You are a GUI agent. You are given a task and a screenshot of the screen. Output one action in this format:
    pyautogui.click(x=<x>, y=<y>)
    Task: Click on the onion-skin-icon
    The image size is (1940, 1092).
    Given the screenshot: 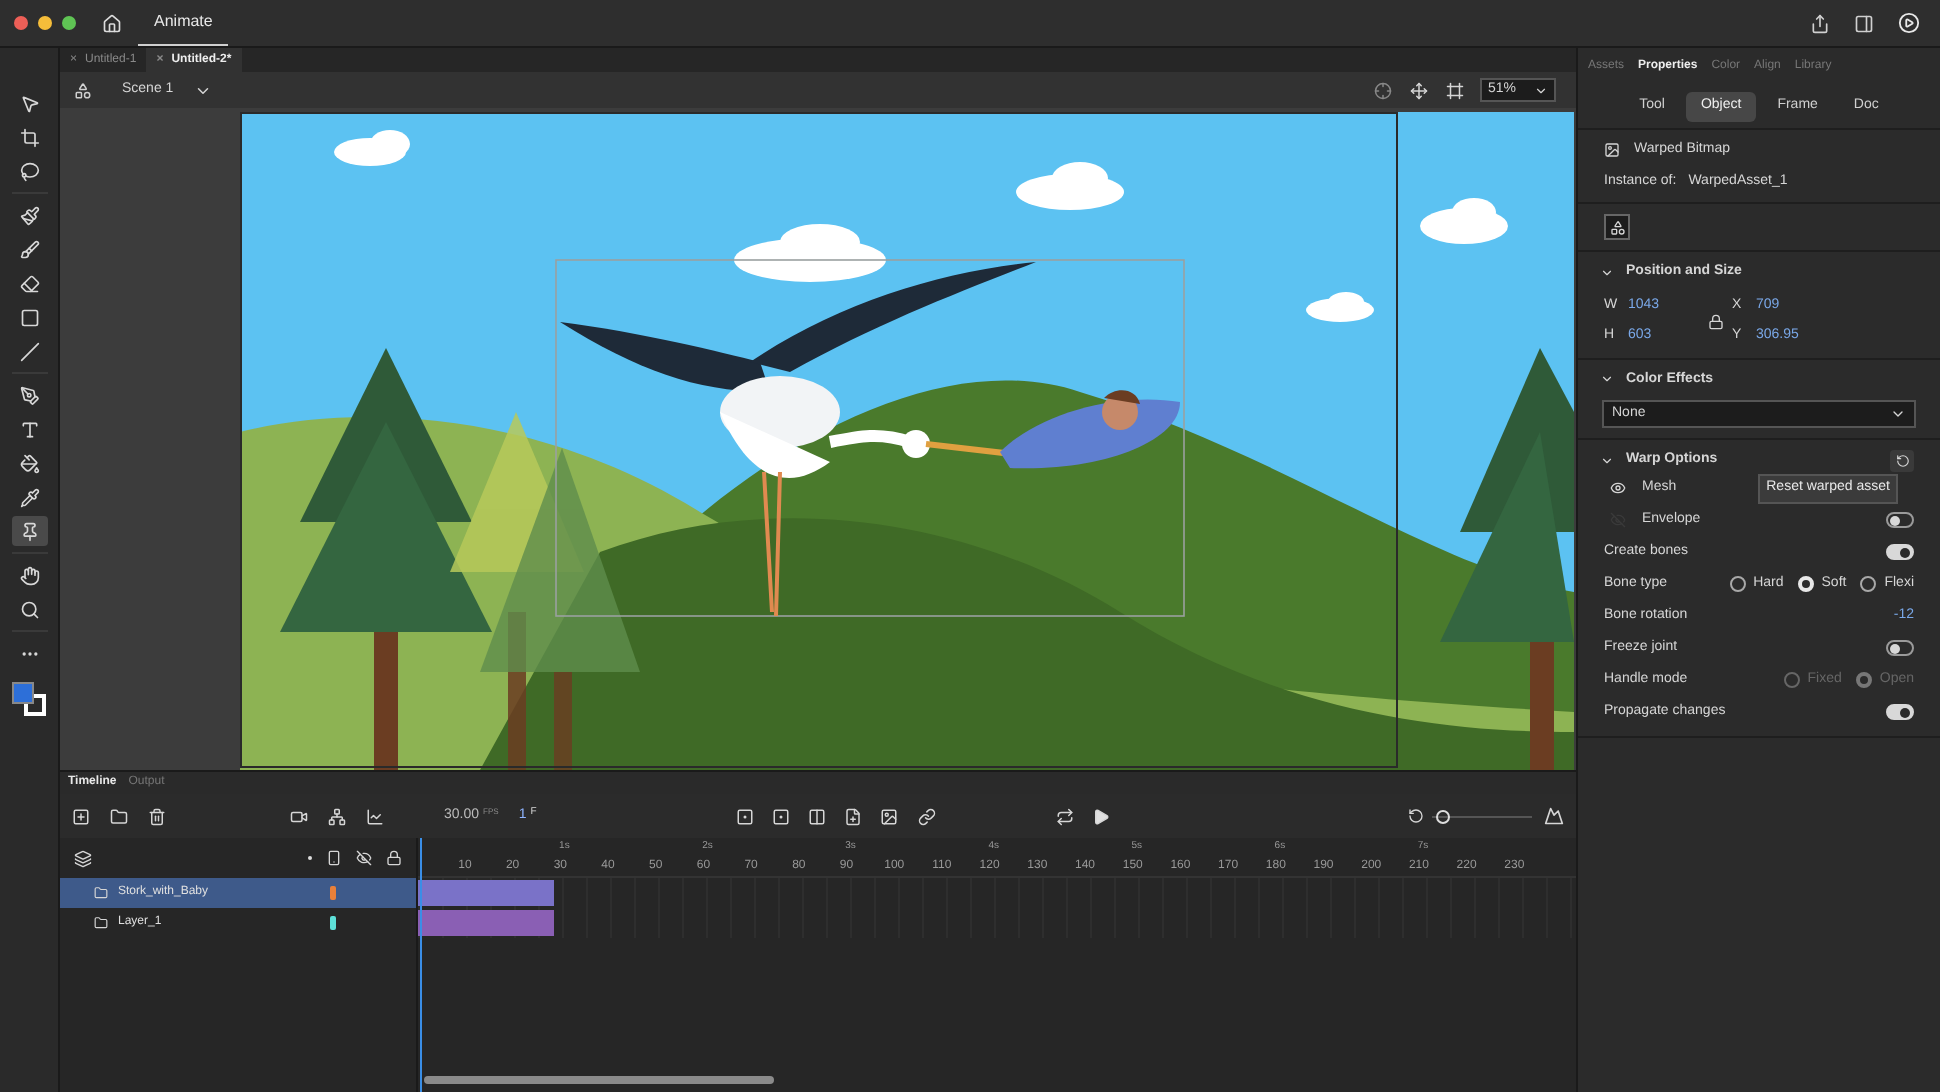 What is the action you would take?
    pyautogui.click(x=927, y=816)
    